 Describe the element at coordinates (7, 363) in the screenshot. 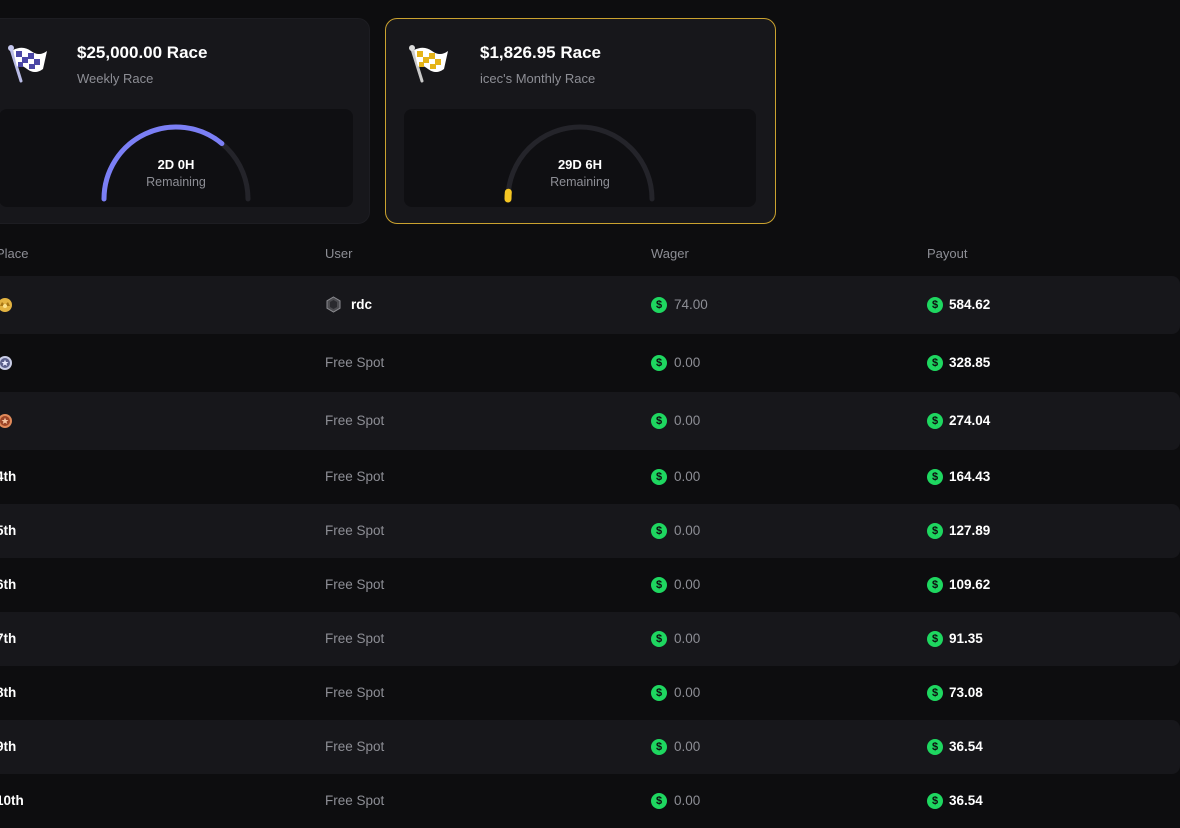

I see `silver-medal-icon` at that location.